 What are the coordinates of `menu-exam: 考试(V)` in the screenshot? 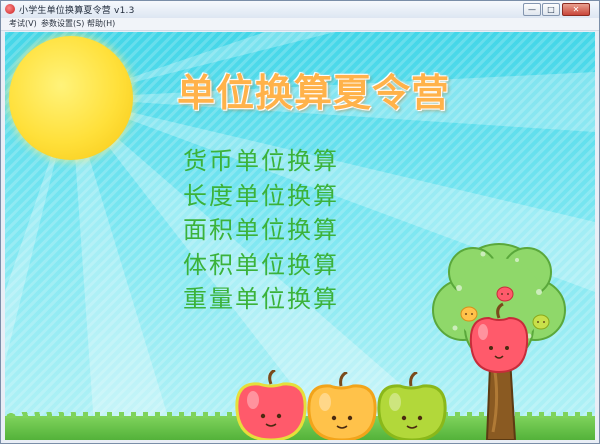 It's located at (23, 24).